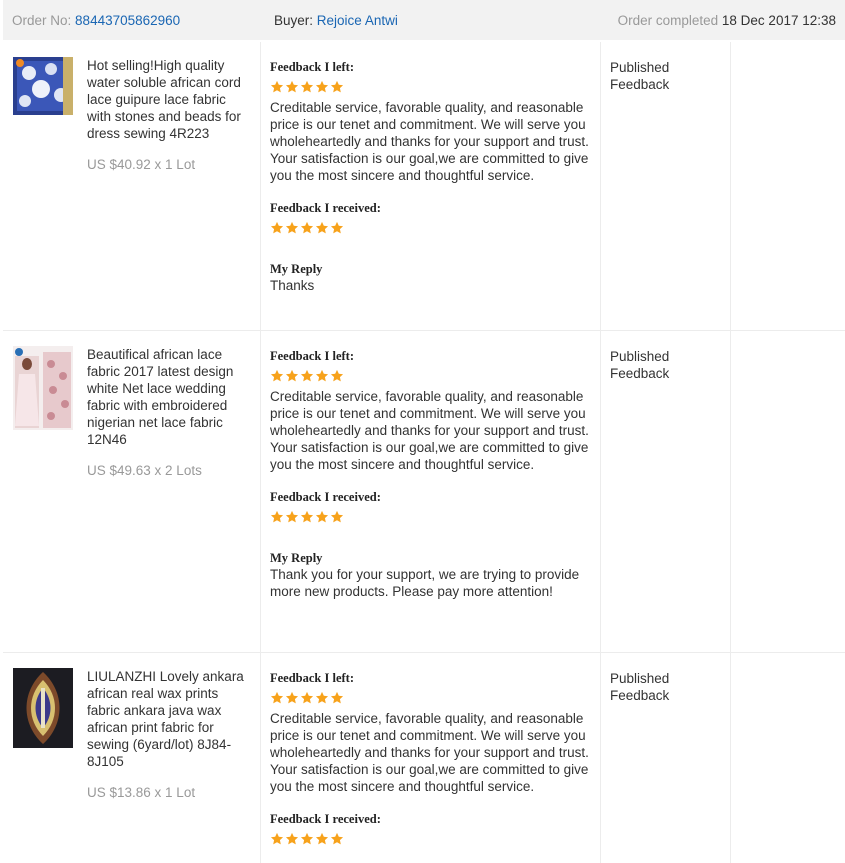 The image size is (845, 863). I want to click on blue-lace-fabric-thumbnail, so click(43, 86).